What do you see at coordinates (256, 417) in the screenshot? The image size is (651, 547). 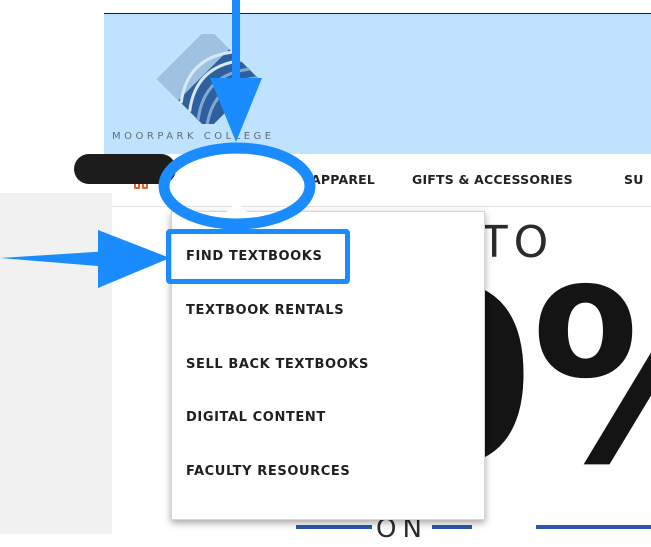 I see `menu-item-digital-content: DIGITAL CONTENT` at bounding box center [256, 417].